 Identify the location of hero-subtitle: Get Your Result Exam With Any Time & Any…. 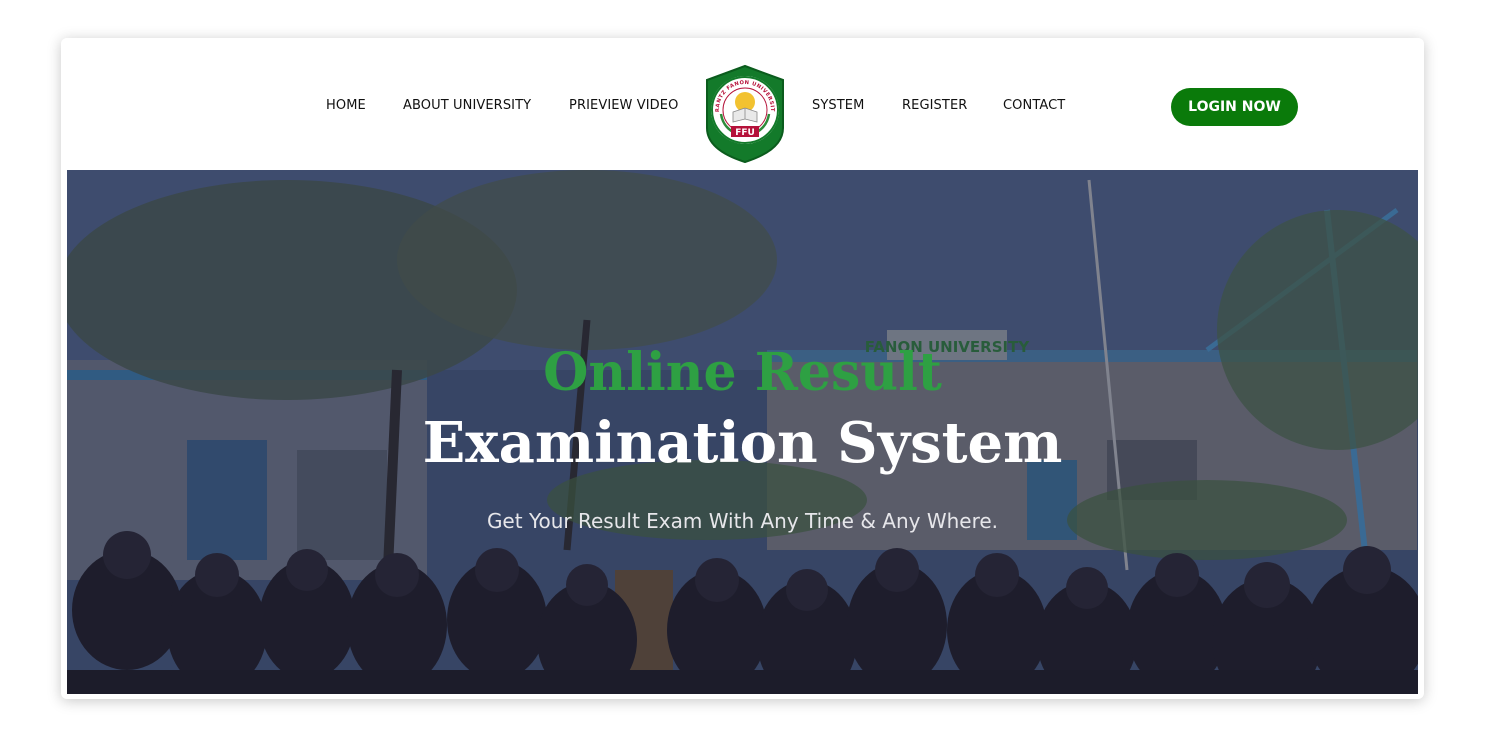
(742, 521).